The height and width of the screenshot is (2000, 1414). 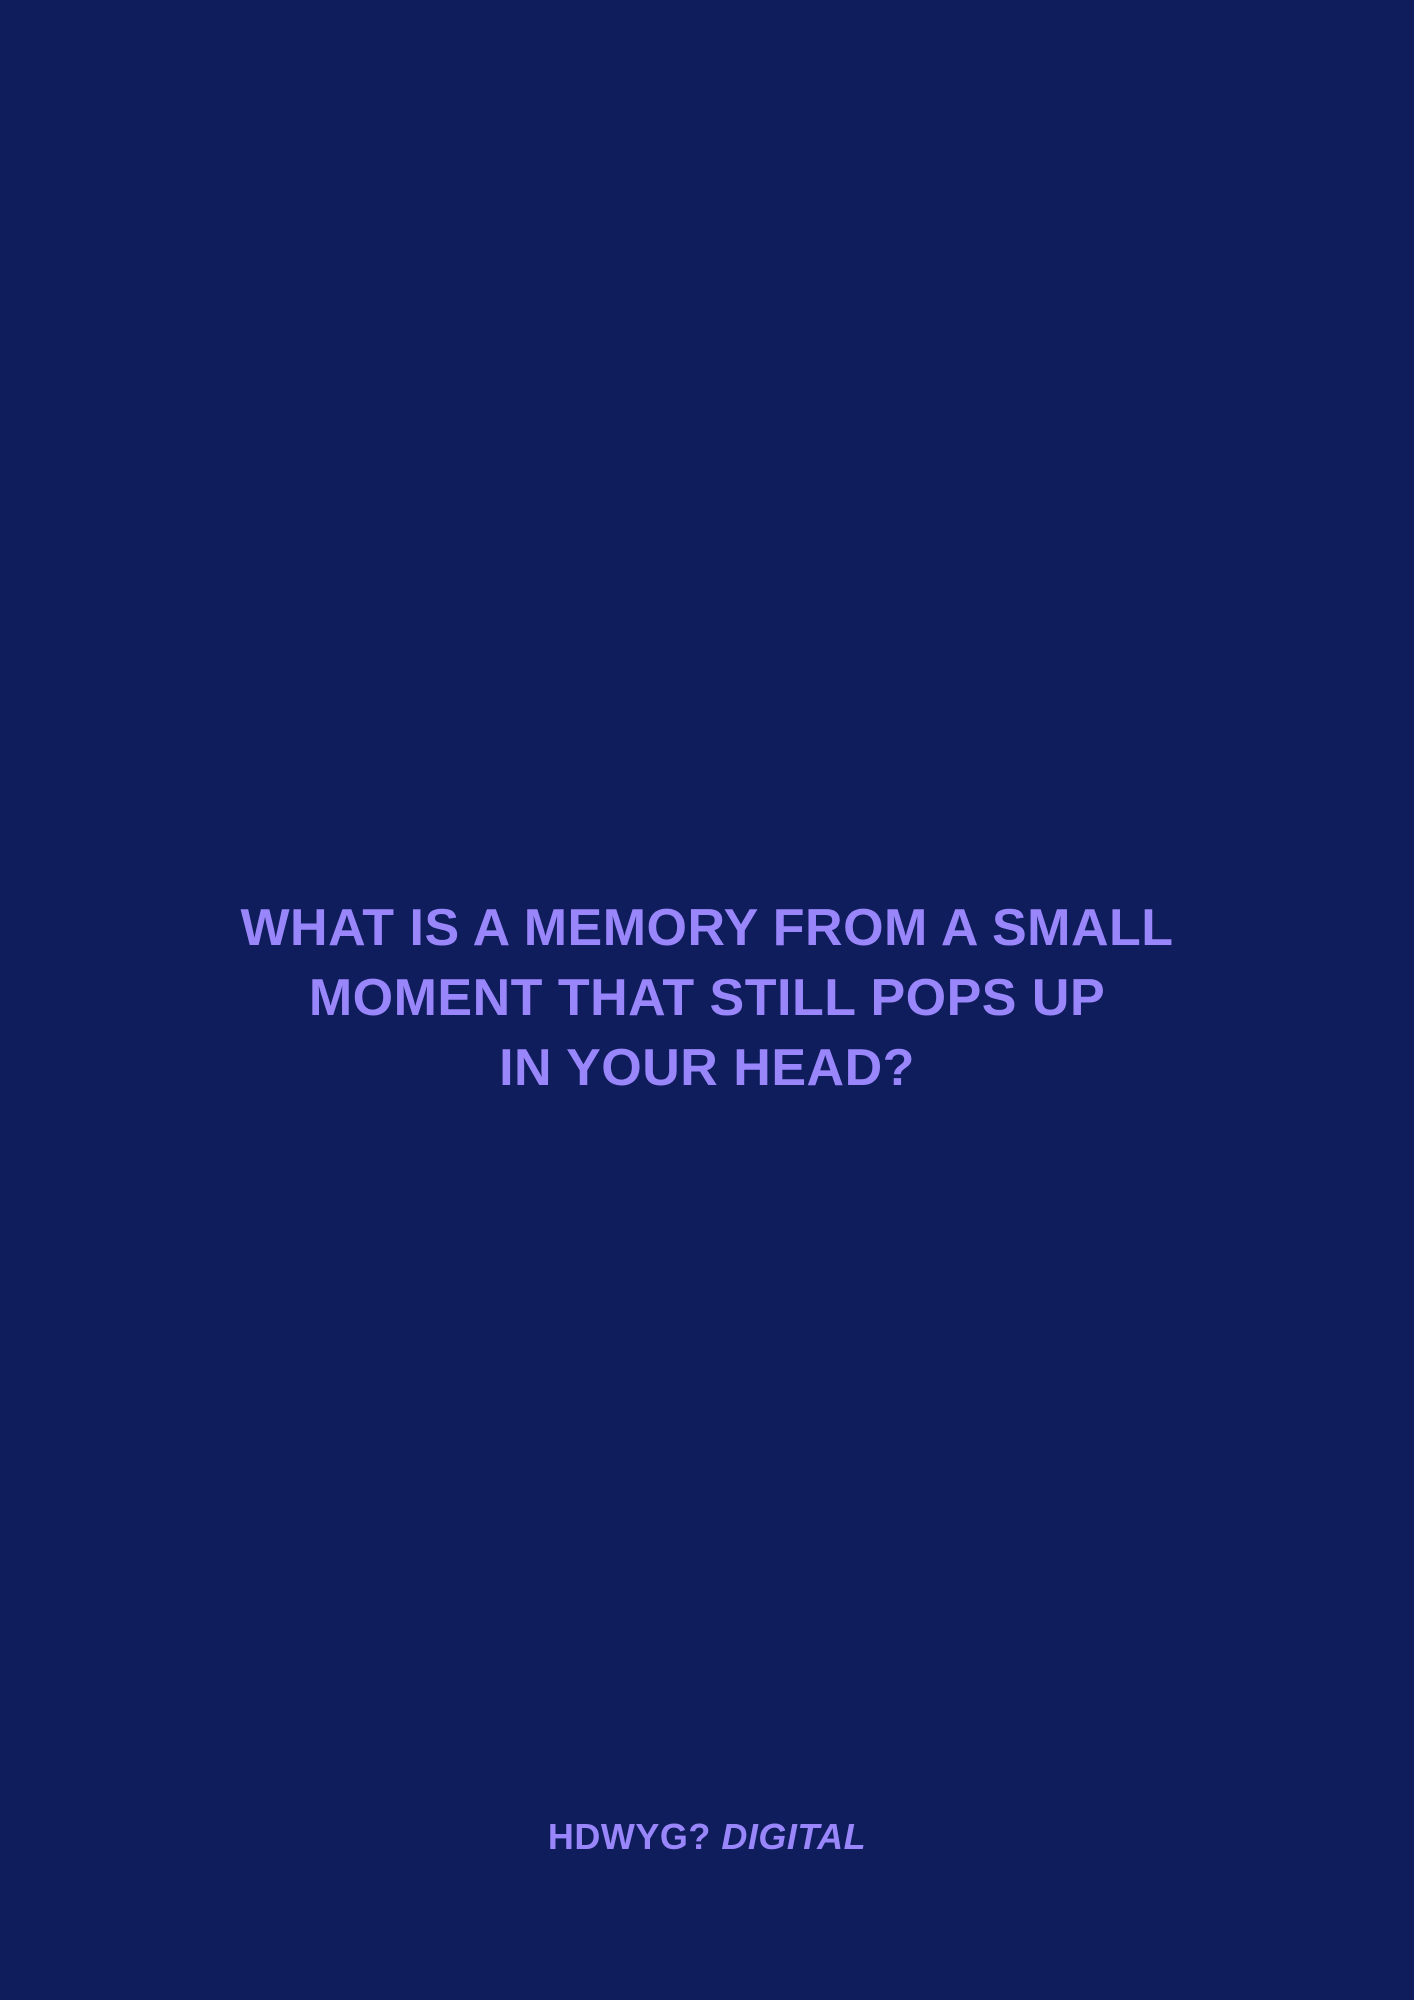 I want to click on question-line-2: MOMENT THAT STILL POPS UP, so click(x=707, y=998).